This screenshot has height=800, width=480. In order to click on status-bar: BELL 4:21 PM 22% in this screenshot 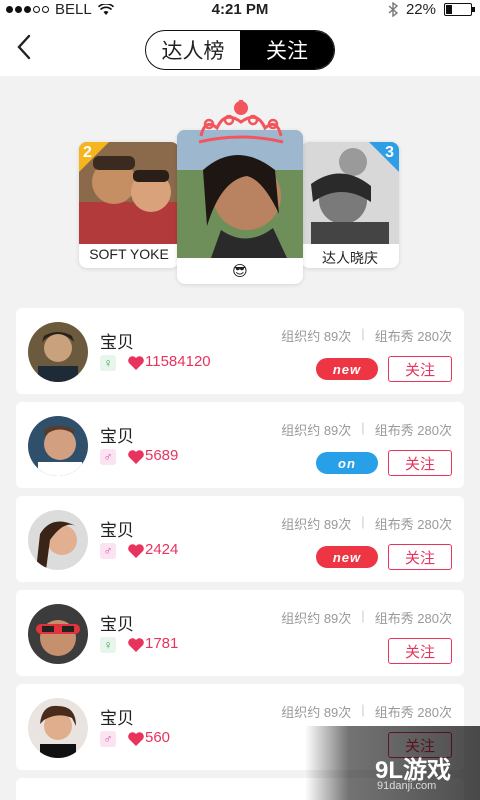, I will do `click(240, 10)`.